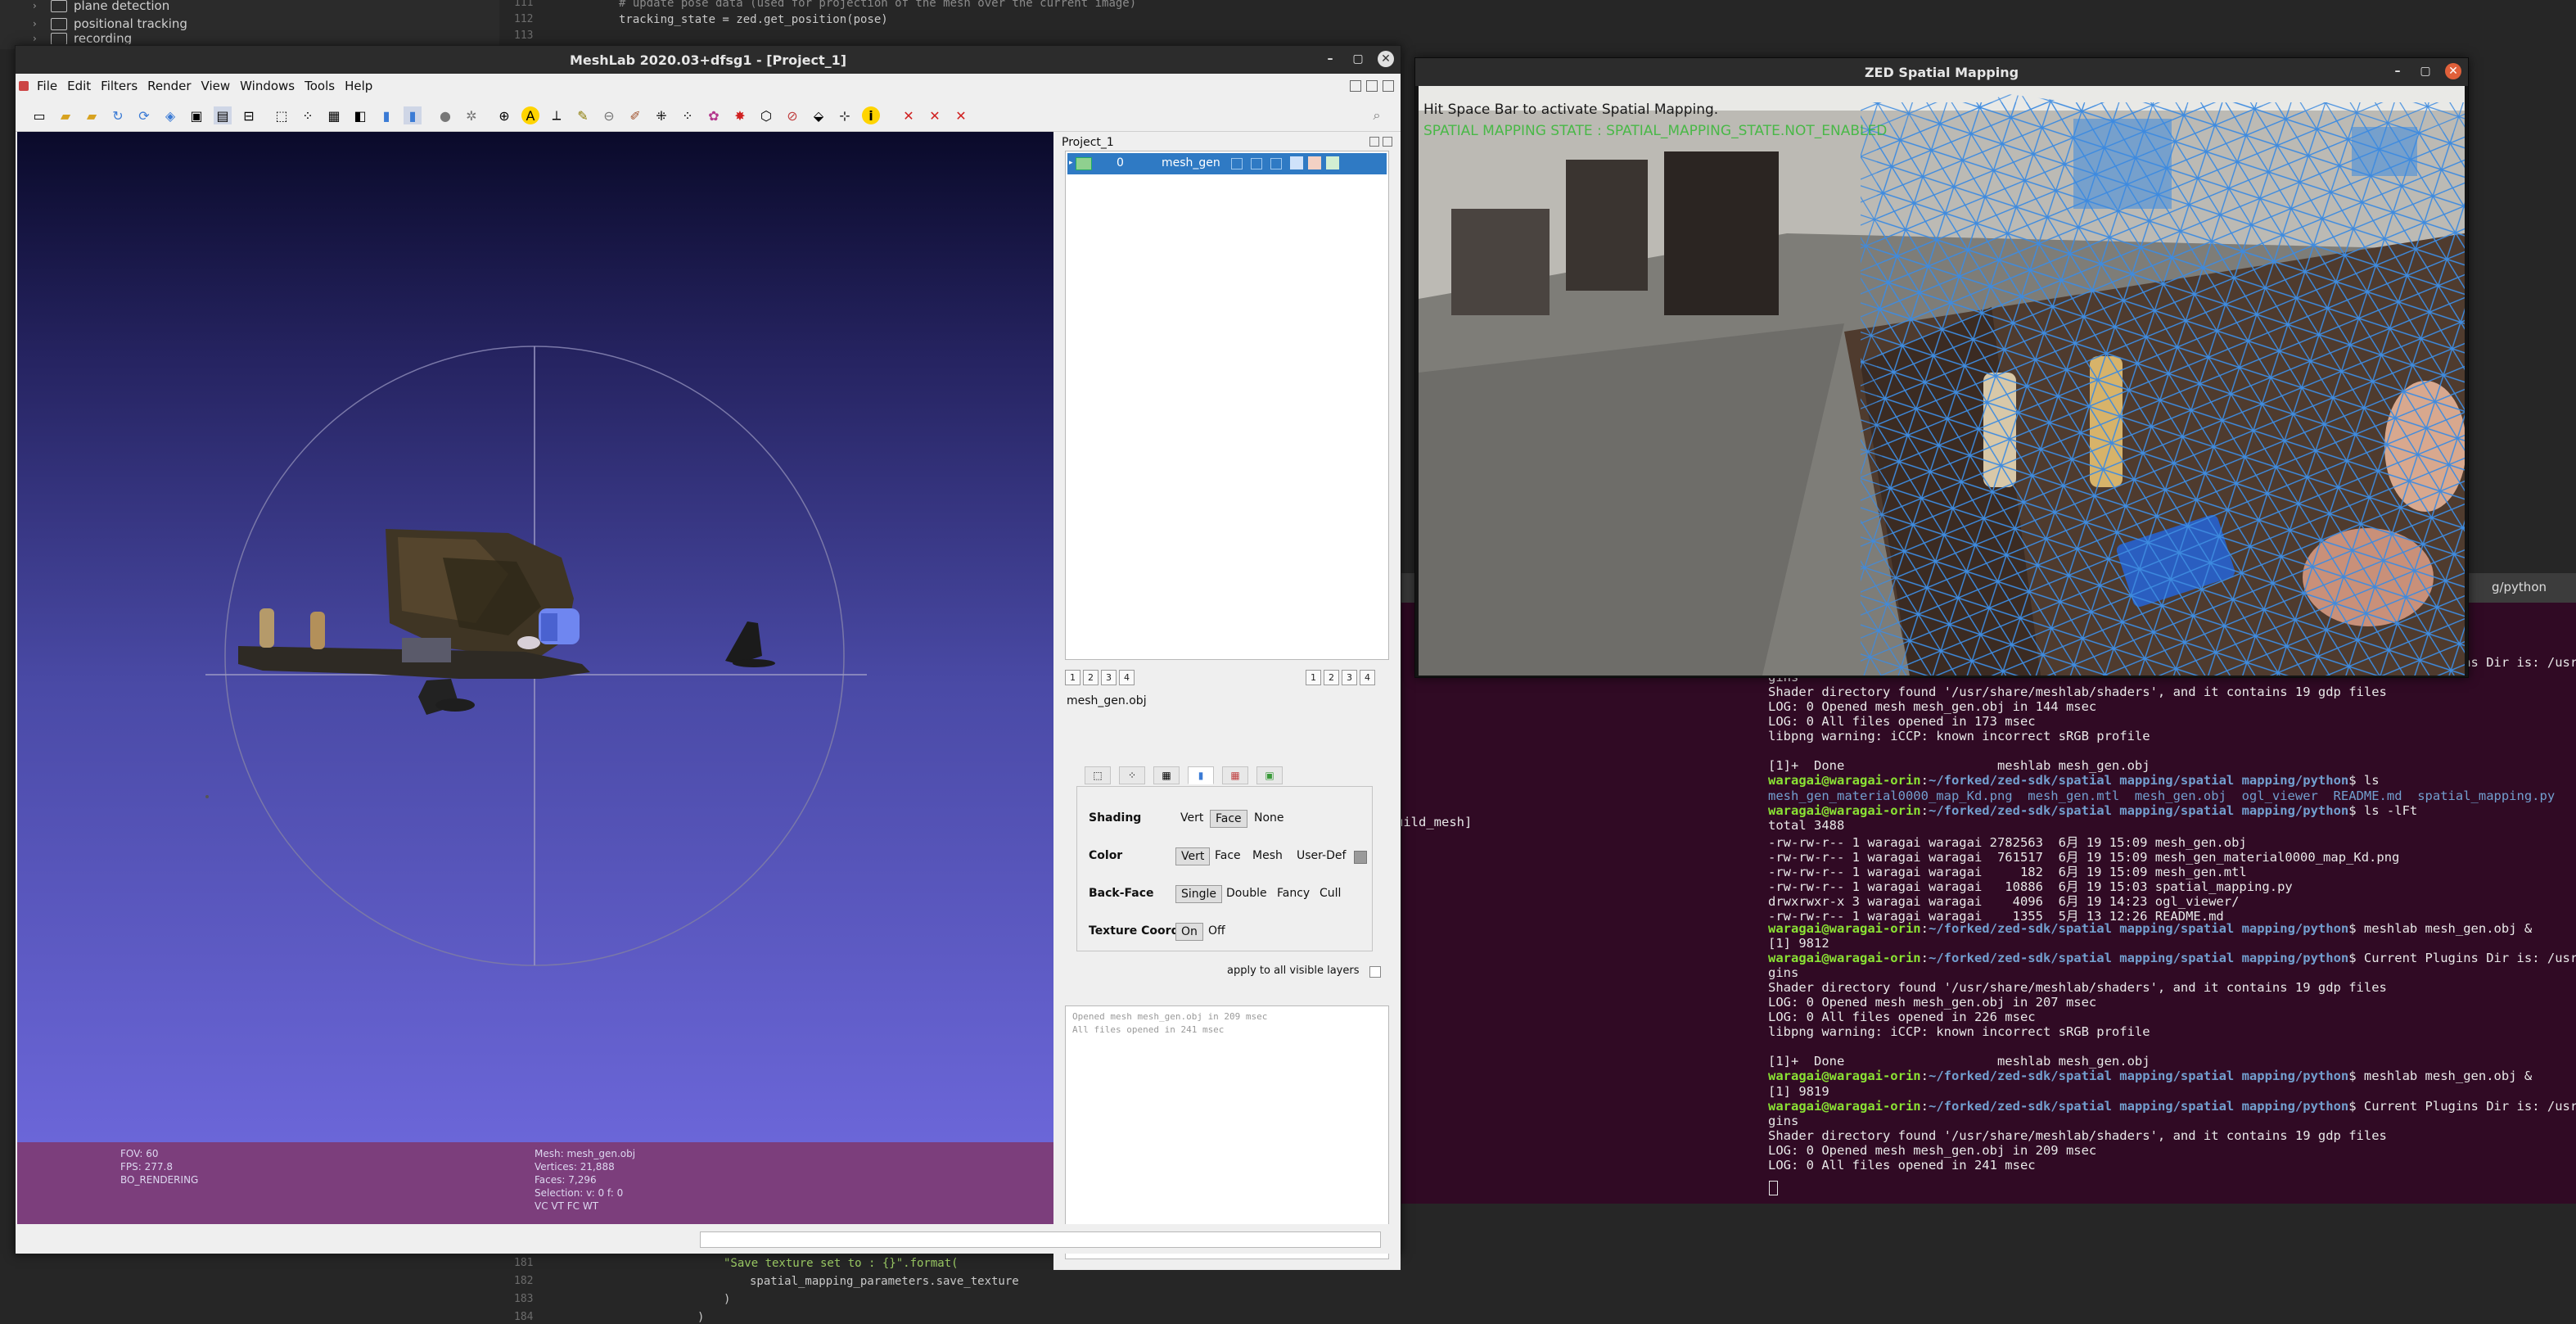  I want to click on search-icon: ⌕, so click(1377, 115).